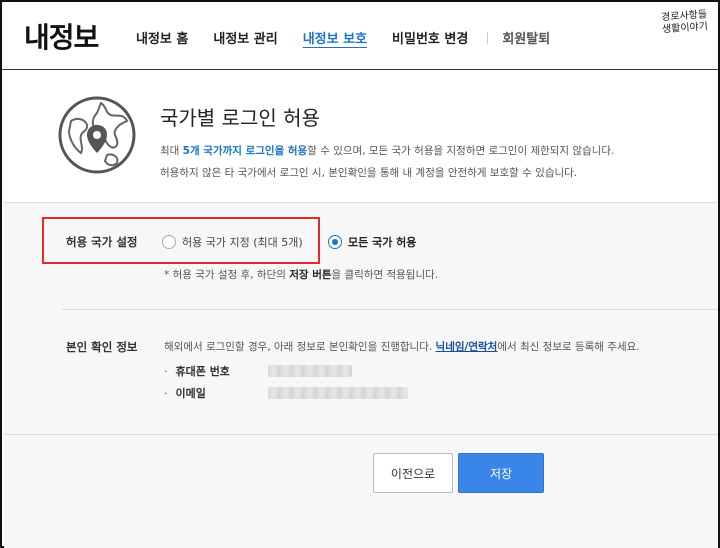  I want to click on phone-label: 휴대폰 번호, so click(202, 371).